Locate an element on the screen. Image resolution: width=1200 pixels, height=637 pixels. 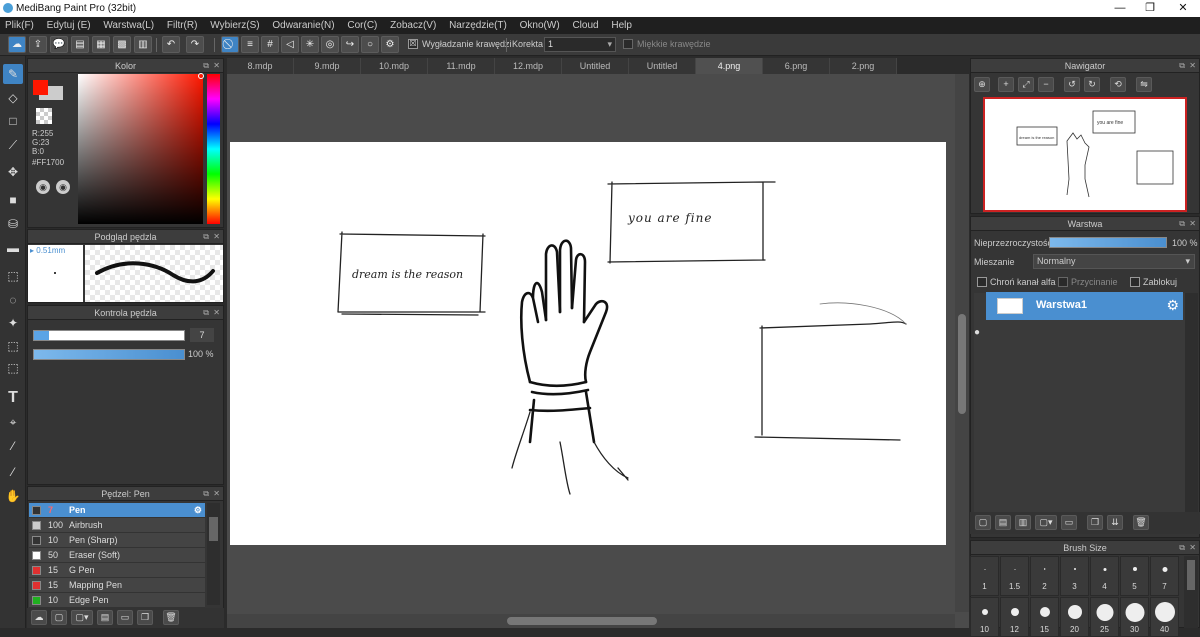
menu-help: Help is located at coordinates (621, 25).